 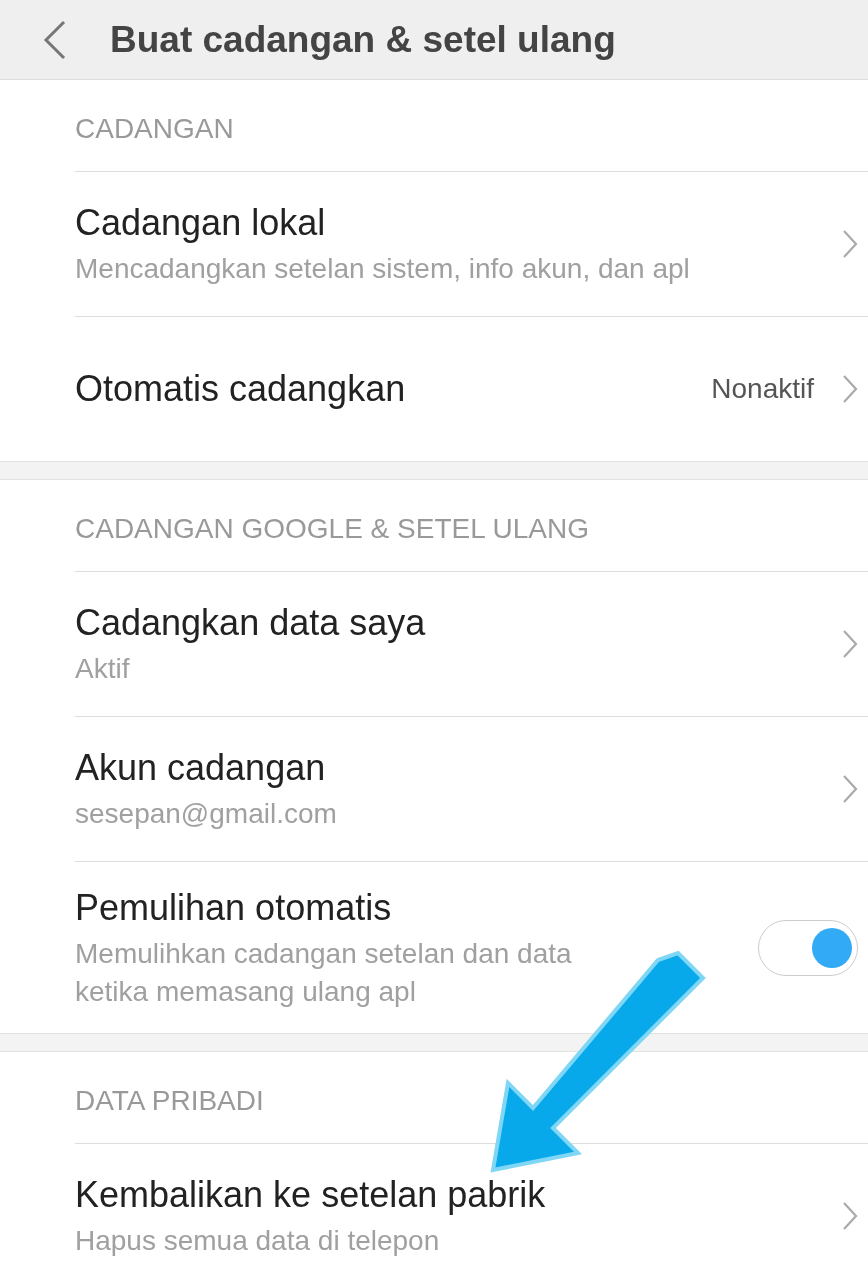 I want to click on item-value: Nonaktif, so click(x=762, y=389).